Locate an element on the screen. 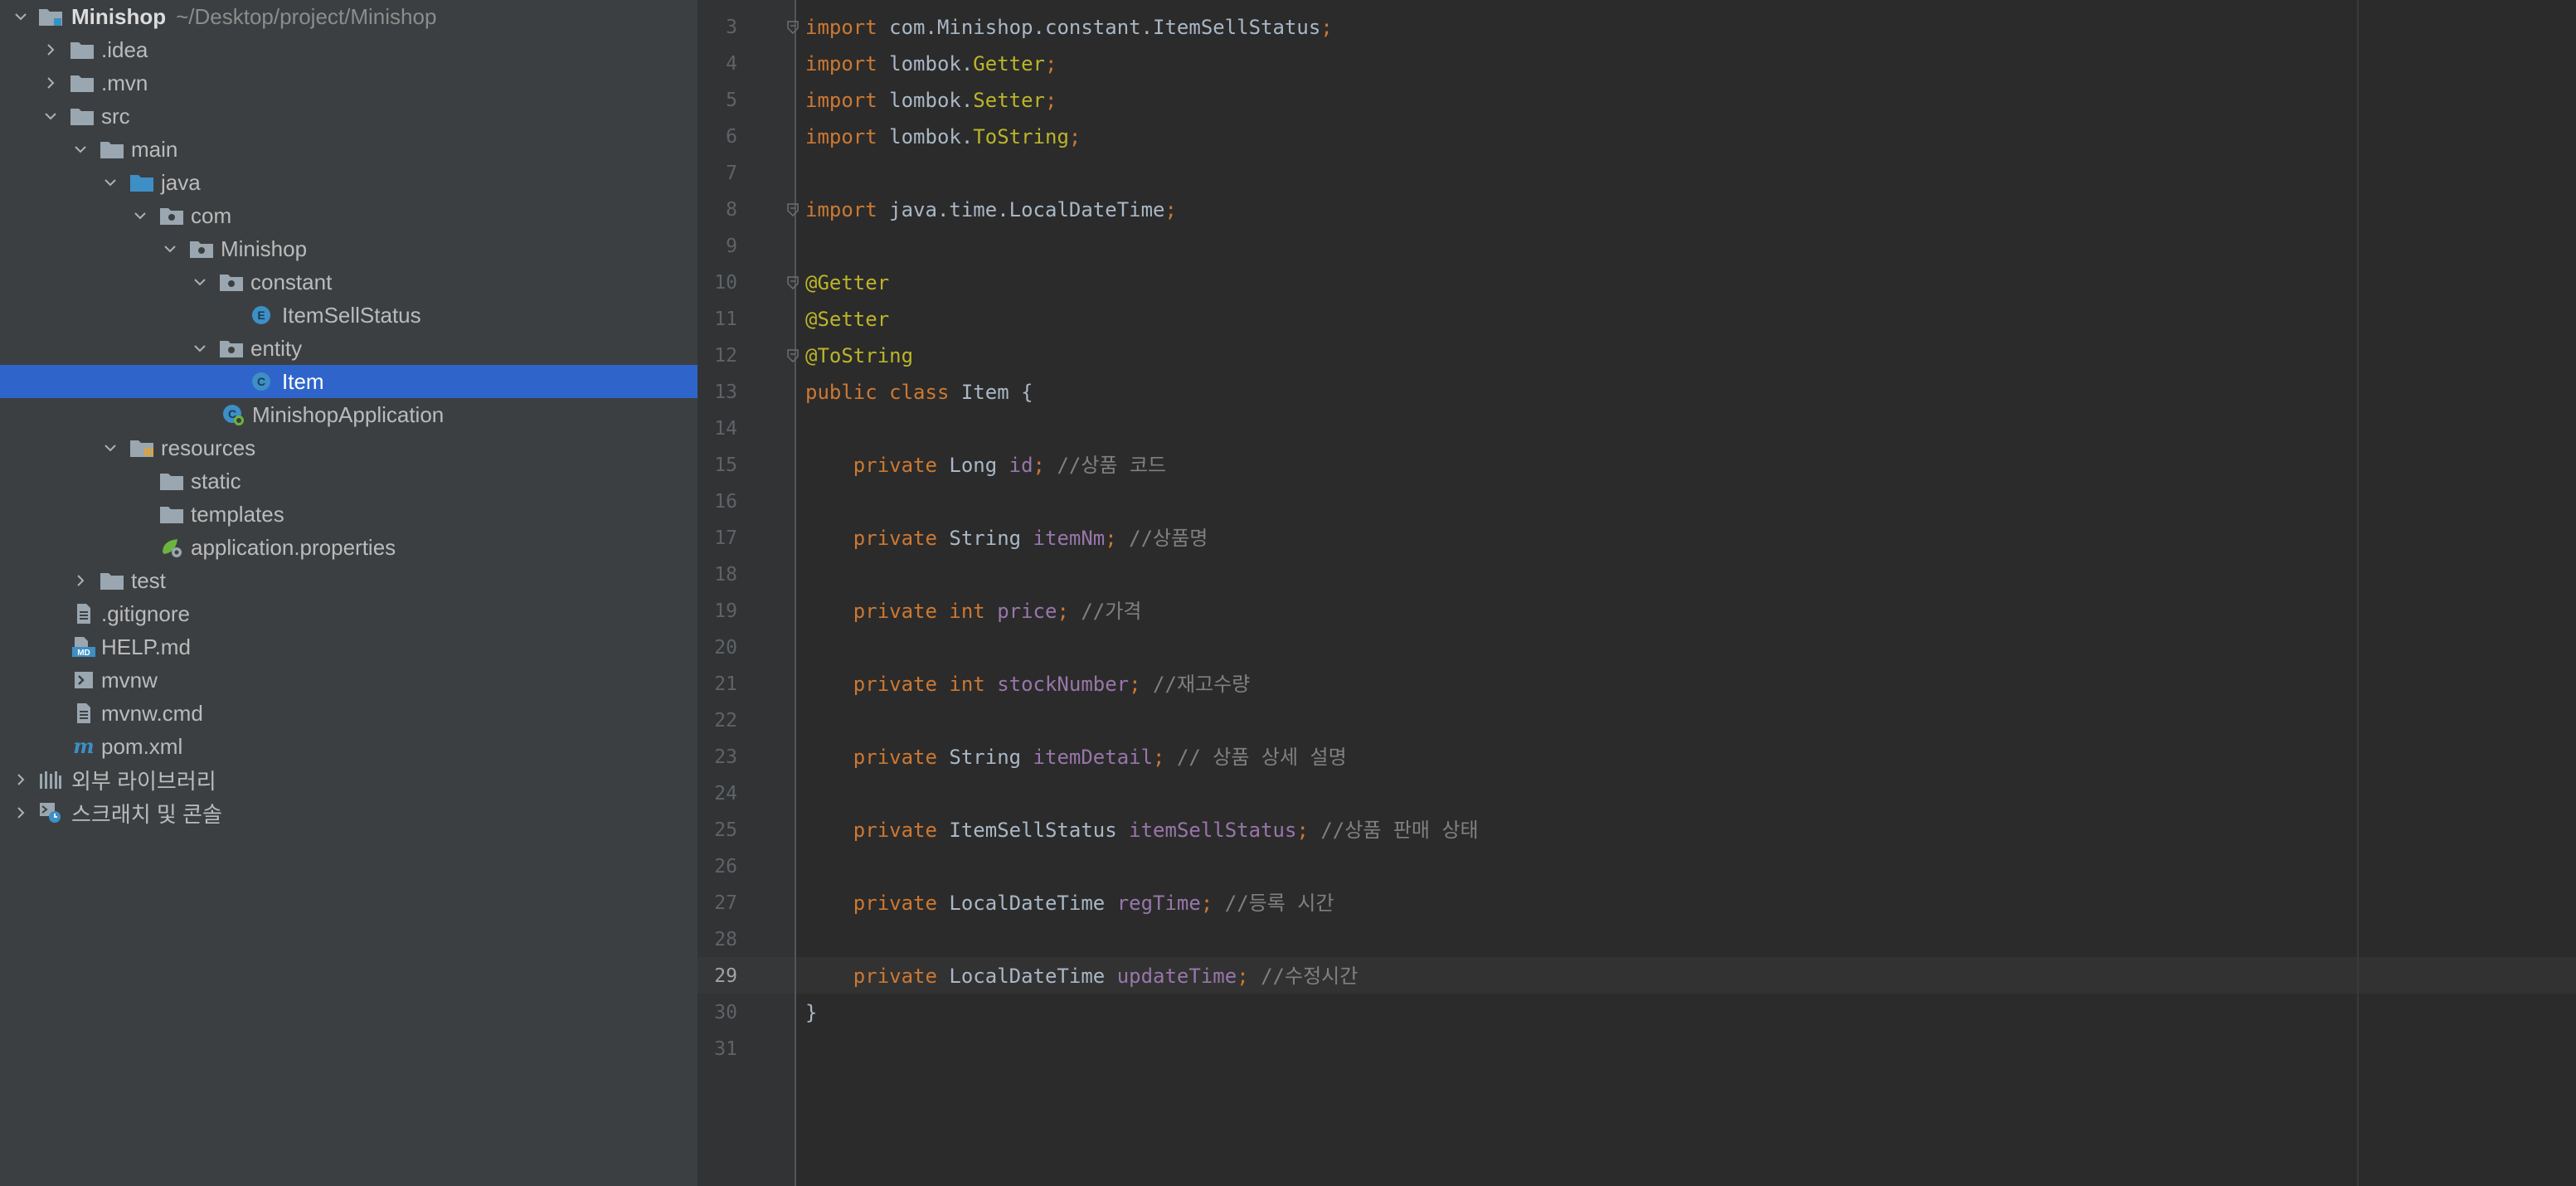 The width and height of the screenshot is (2576, 1186). code-line: 13 public class Item { is located at coordinates (1637, 392).